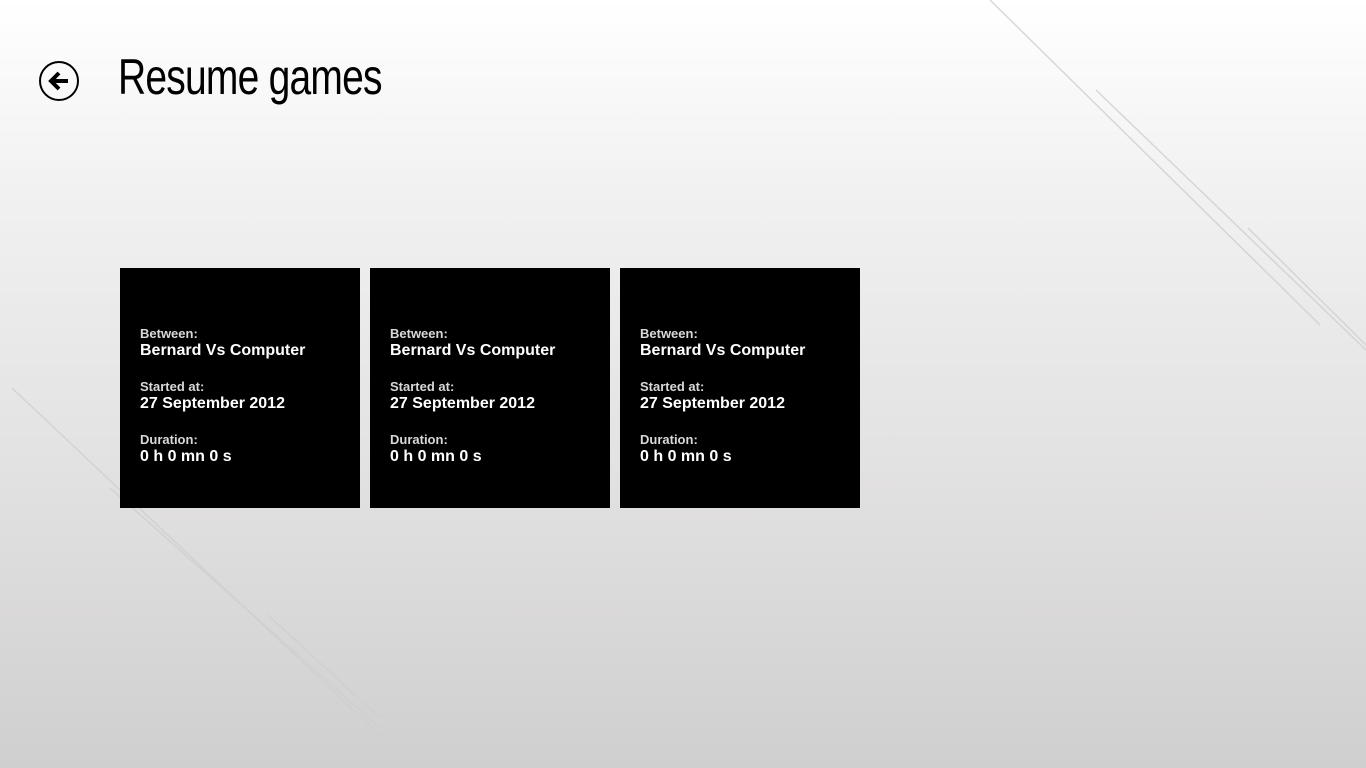 The height and width of the screenshot is (768, 1366). I want to click on arrow-left-circle-icon, so click(59, 81).